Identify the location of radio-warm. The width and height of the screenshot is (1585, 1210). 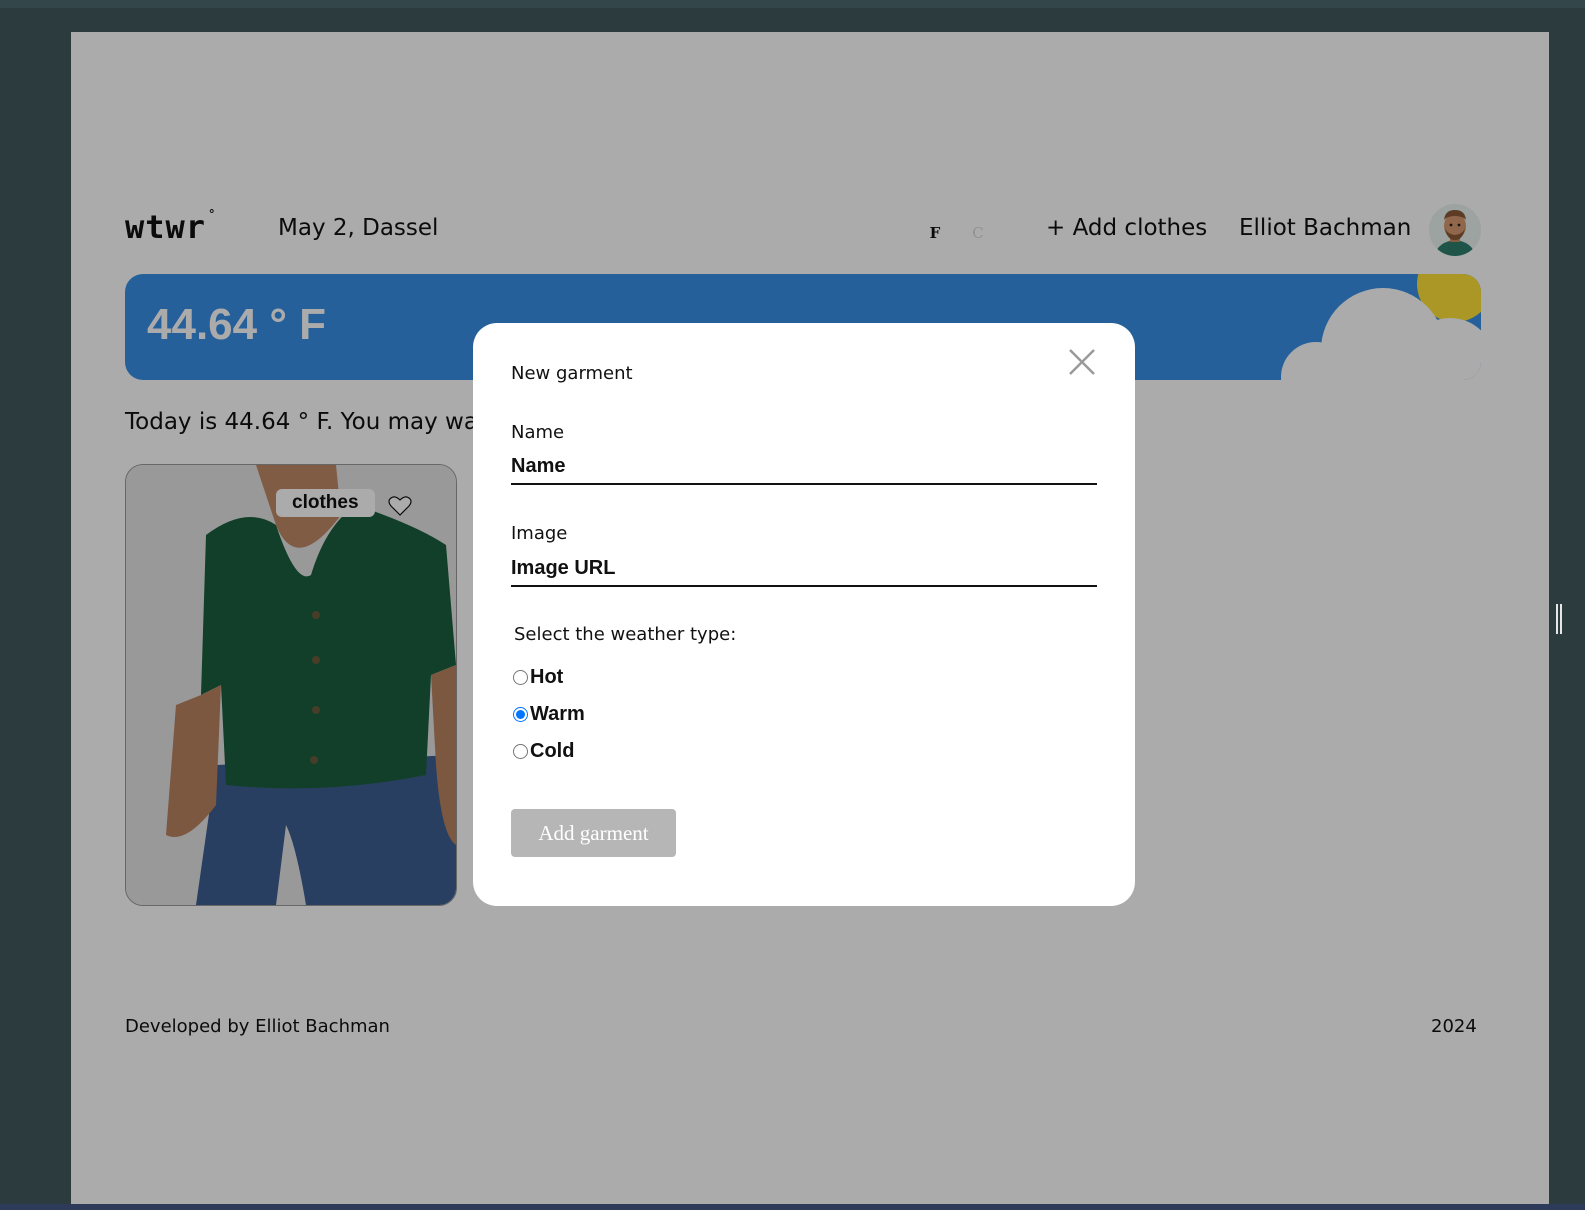
(520, 714).